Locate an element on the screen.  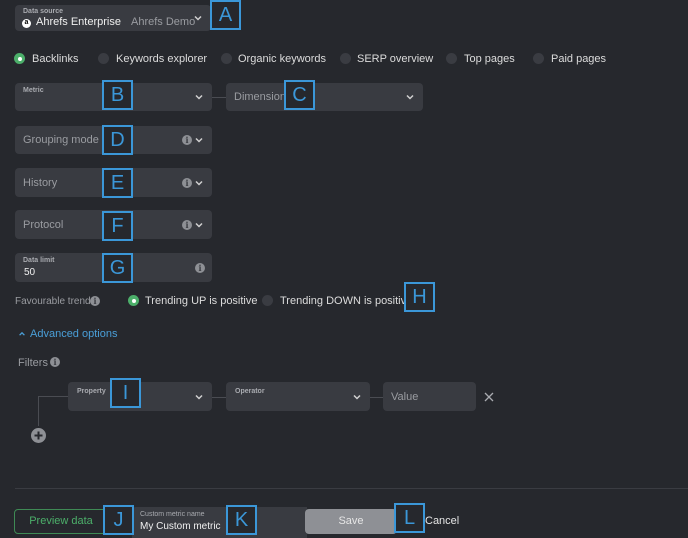
value-placeholder: Value is located at coordinates (405, 396).